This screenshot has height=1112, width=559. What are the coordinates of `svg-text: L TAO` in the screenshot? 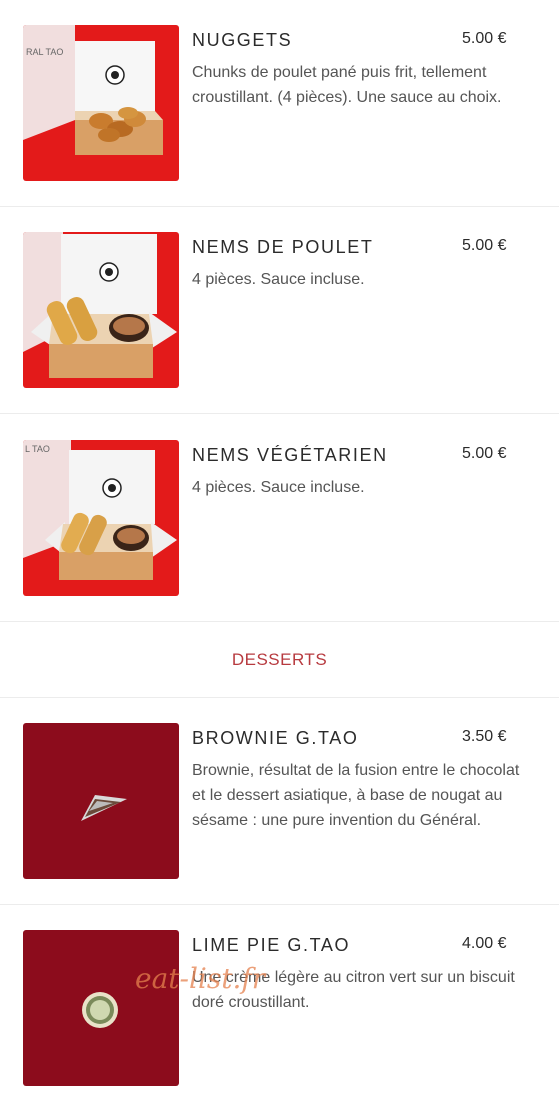 It's located at (37, 449).